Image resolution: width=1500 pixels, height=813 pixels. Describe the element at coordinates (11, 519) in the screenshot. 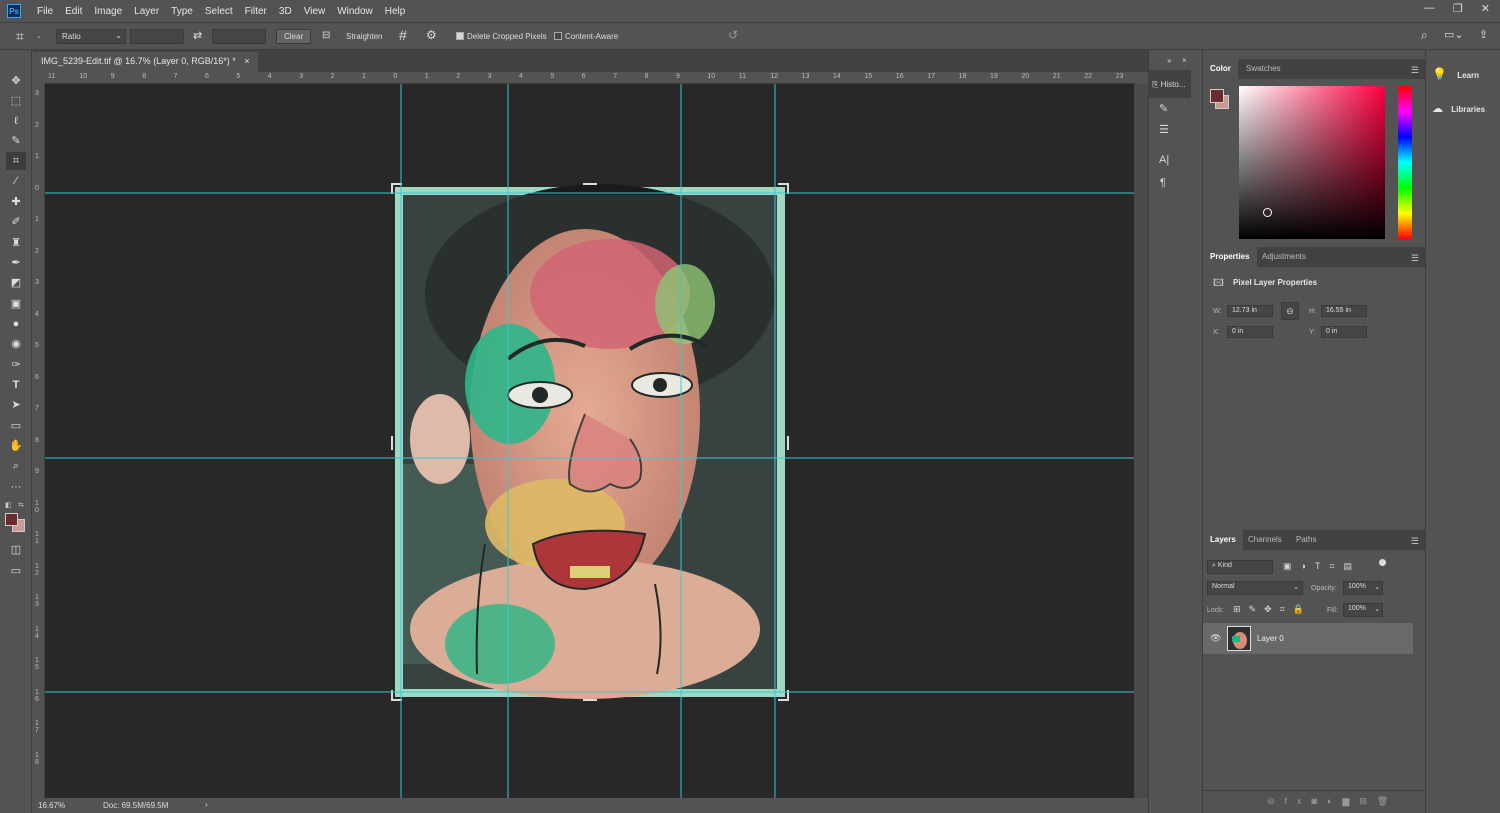

I see `foreground-color-swatch` at that location.